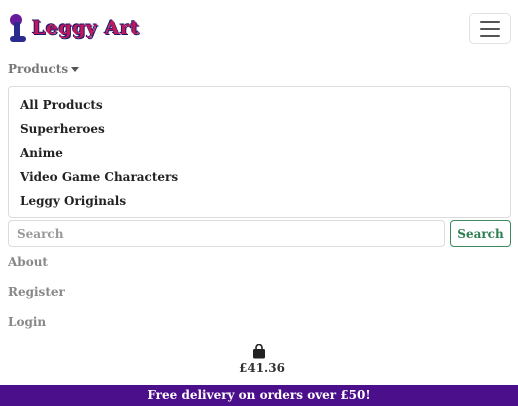 This screenshot has width=518, height=406. Describe the element at coordinates (480, 233) in the screenshot. I see `search-button: Search` at that location.